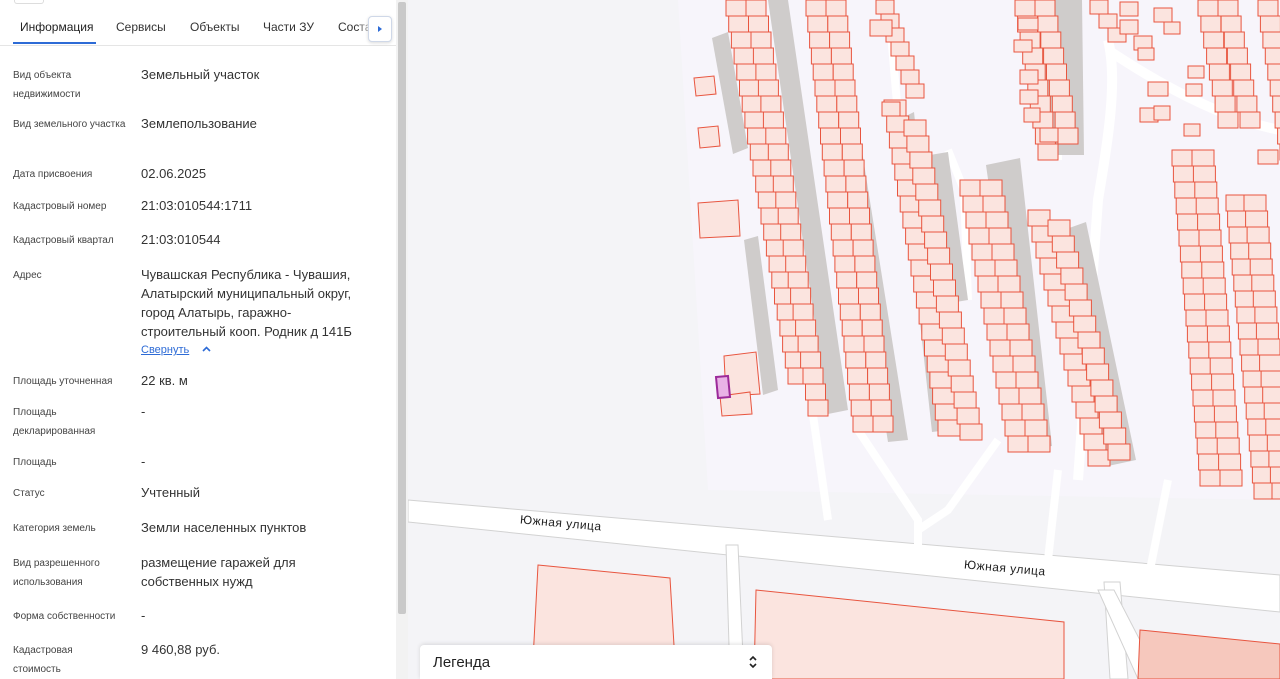 Image resolution: width=1280 pixels, height=679 pixels. Describe the element at coordinates (596, 662) in the screenshot. I see `legend-panel: Легенда` at that location.